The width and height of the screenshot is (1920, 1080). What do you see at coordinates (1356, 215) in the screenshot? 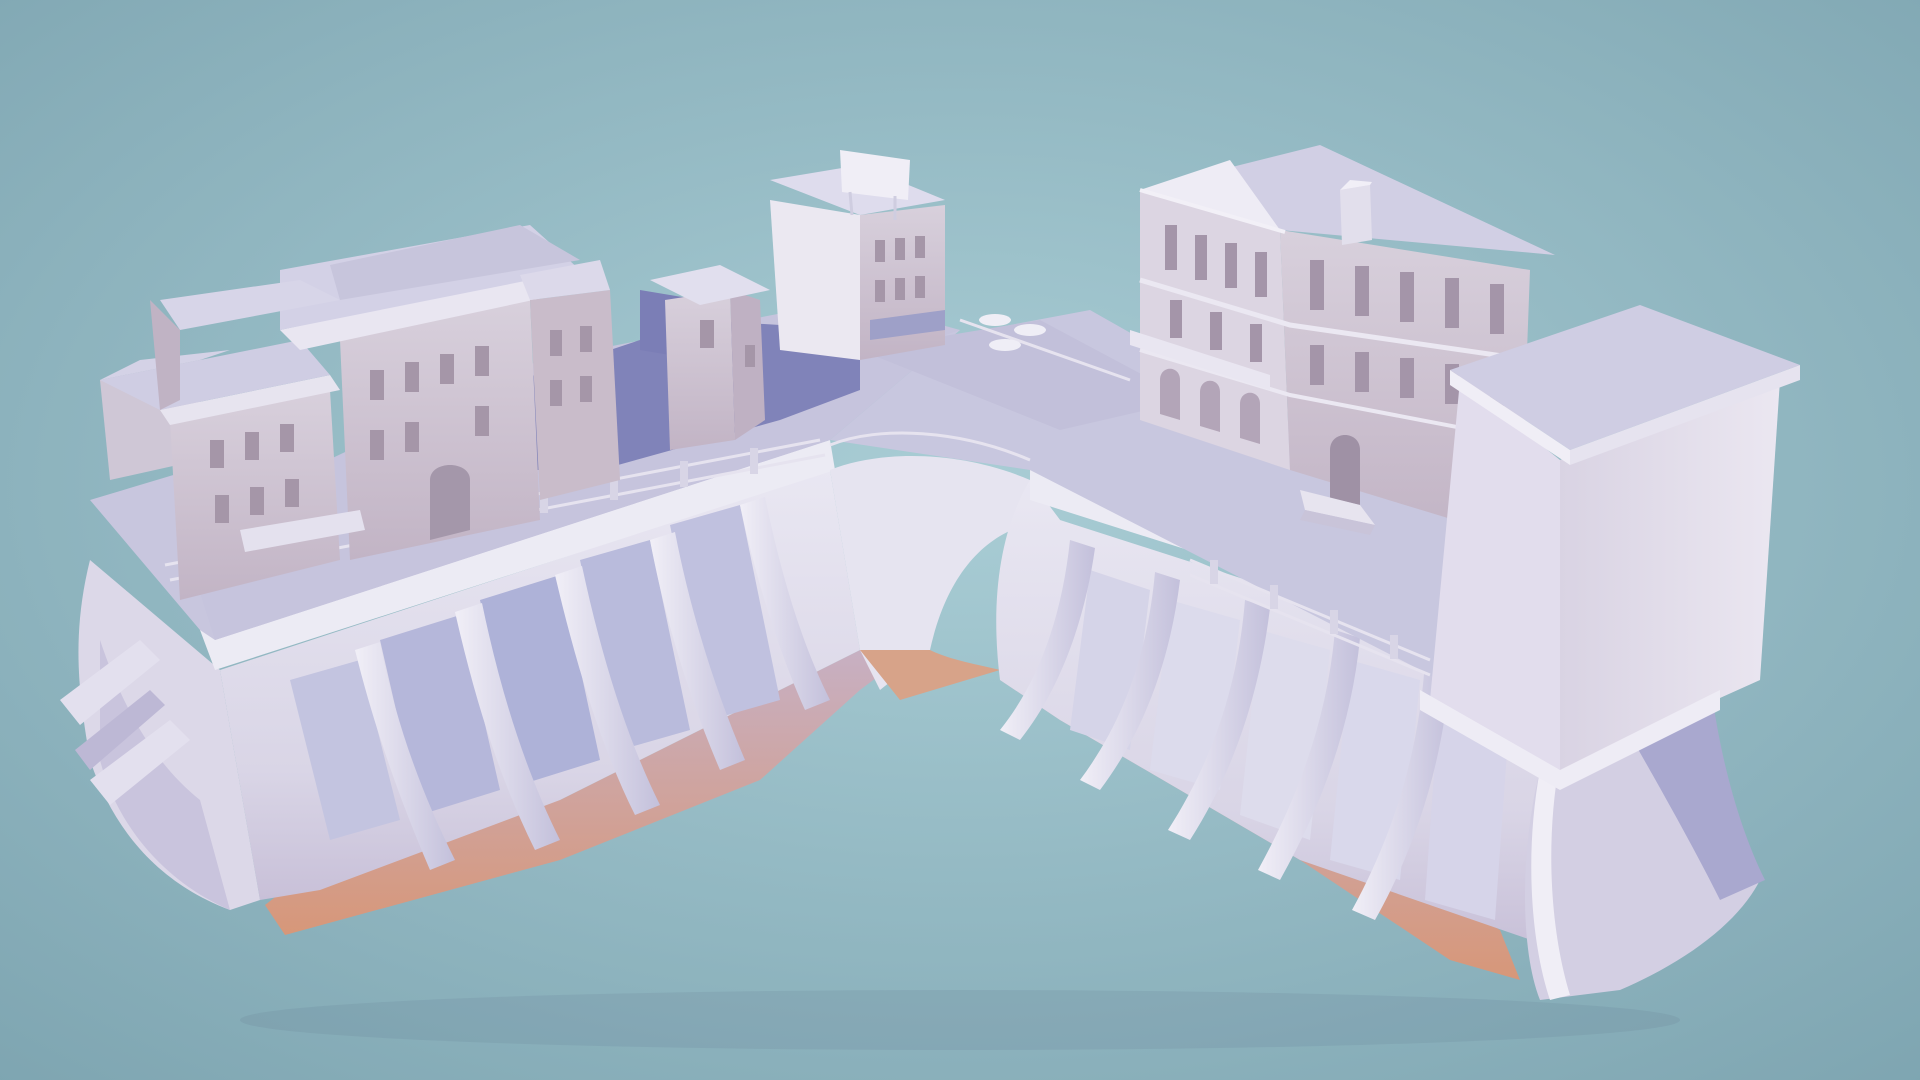
I see `chimney` at bounding box center [1356, 215].